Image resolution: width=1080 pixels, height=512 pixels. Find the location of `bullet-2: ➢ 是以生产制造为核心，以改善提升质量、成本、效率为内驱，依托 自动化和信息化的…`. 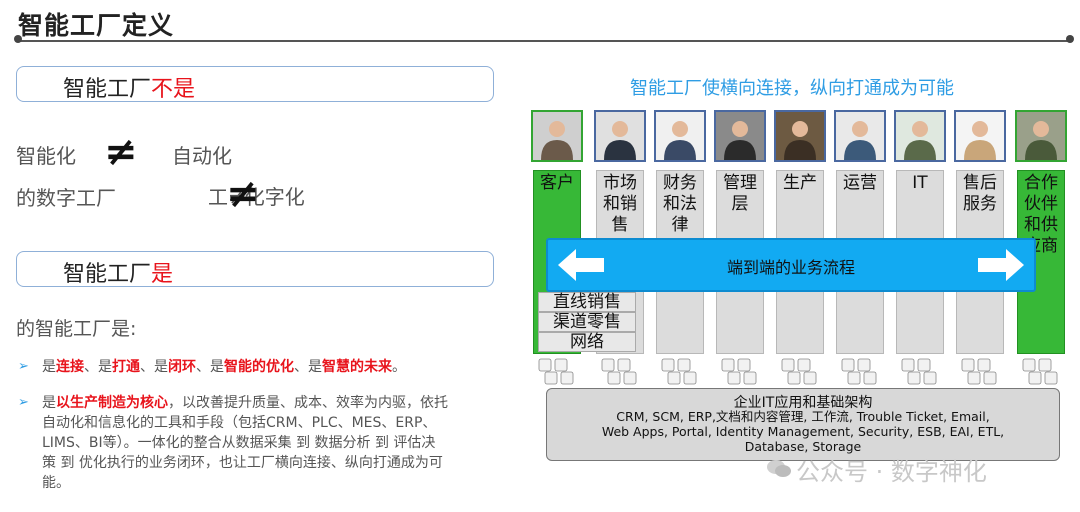

bullet-2: ➢ 是以生产制造为核心，以改善提升质量、成本、效率为内驱，依托 自动化和信息化的… is located at coordinates (268, 451).